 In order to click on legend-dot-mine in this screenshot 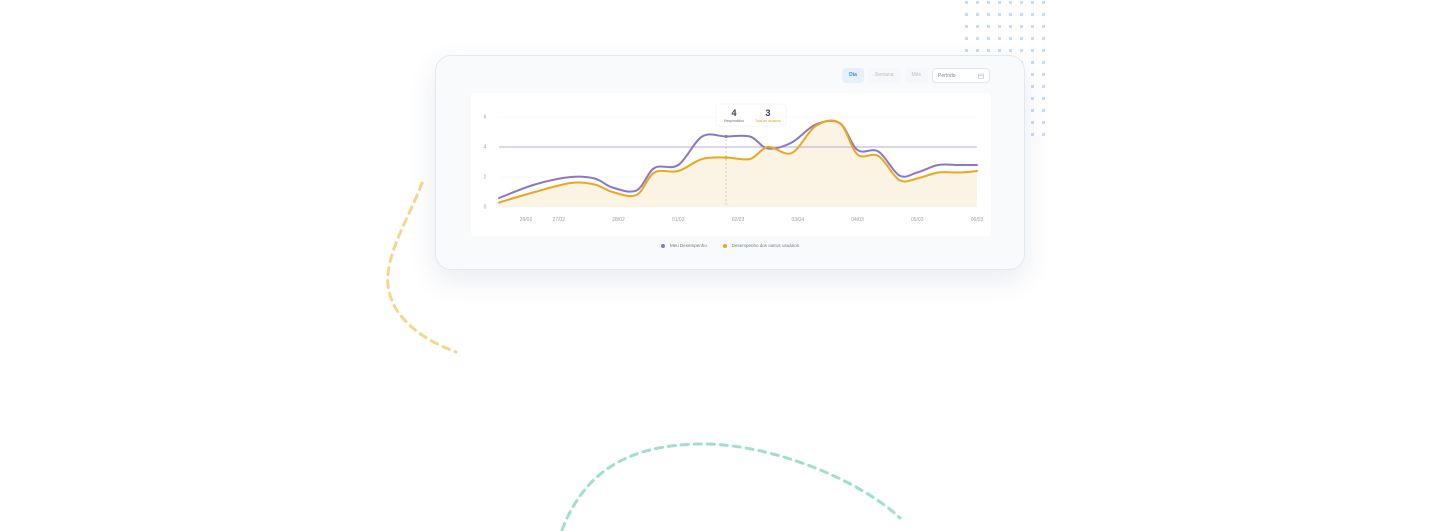, I will do `click(662, 245)`.